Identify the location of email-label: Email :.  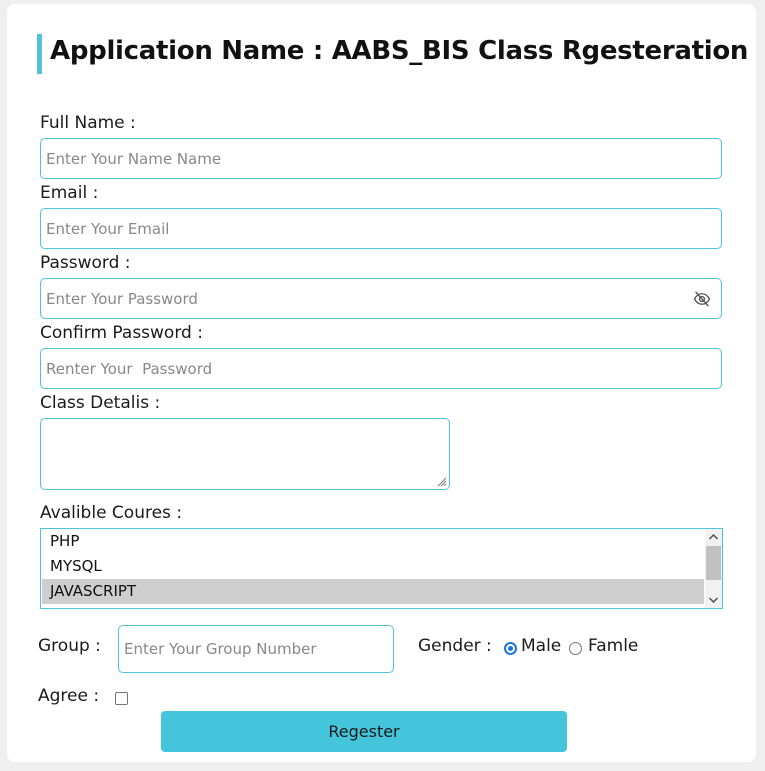
(69, 193).